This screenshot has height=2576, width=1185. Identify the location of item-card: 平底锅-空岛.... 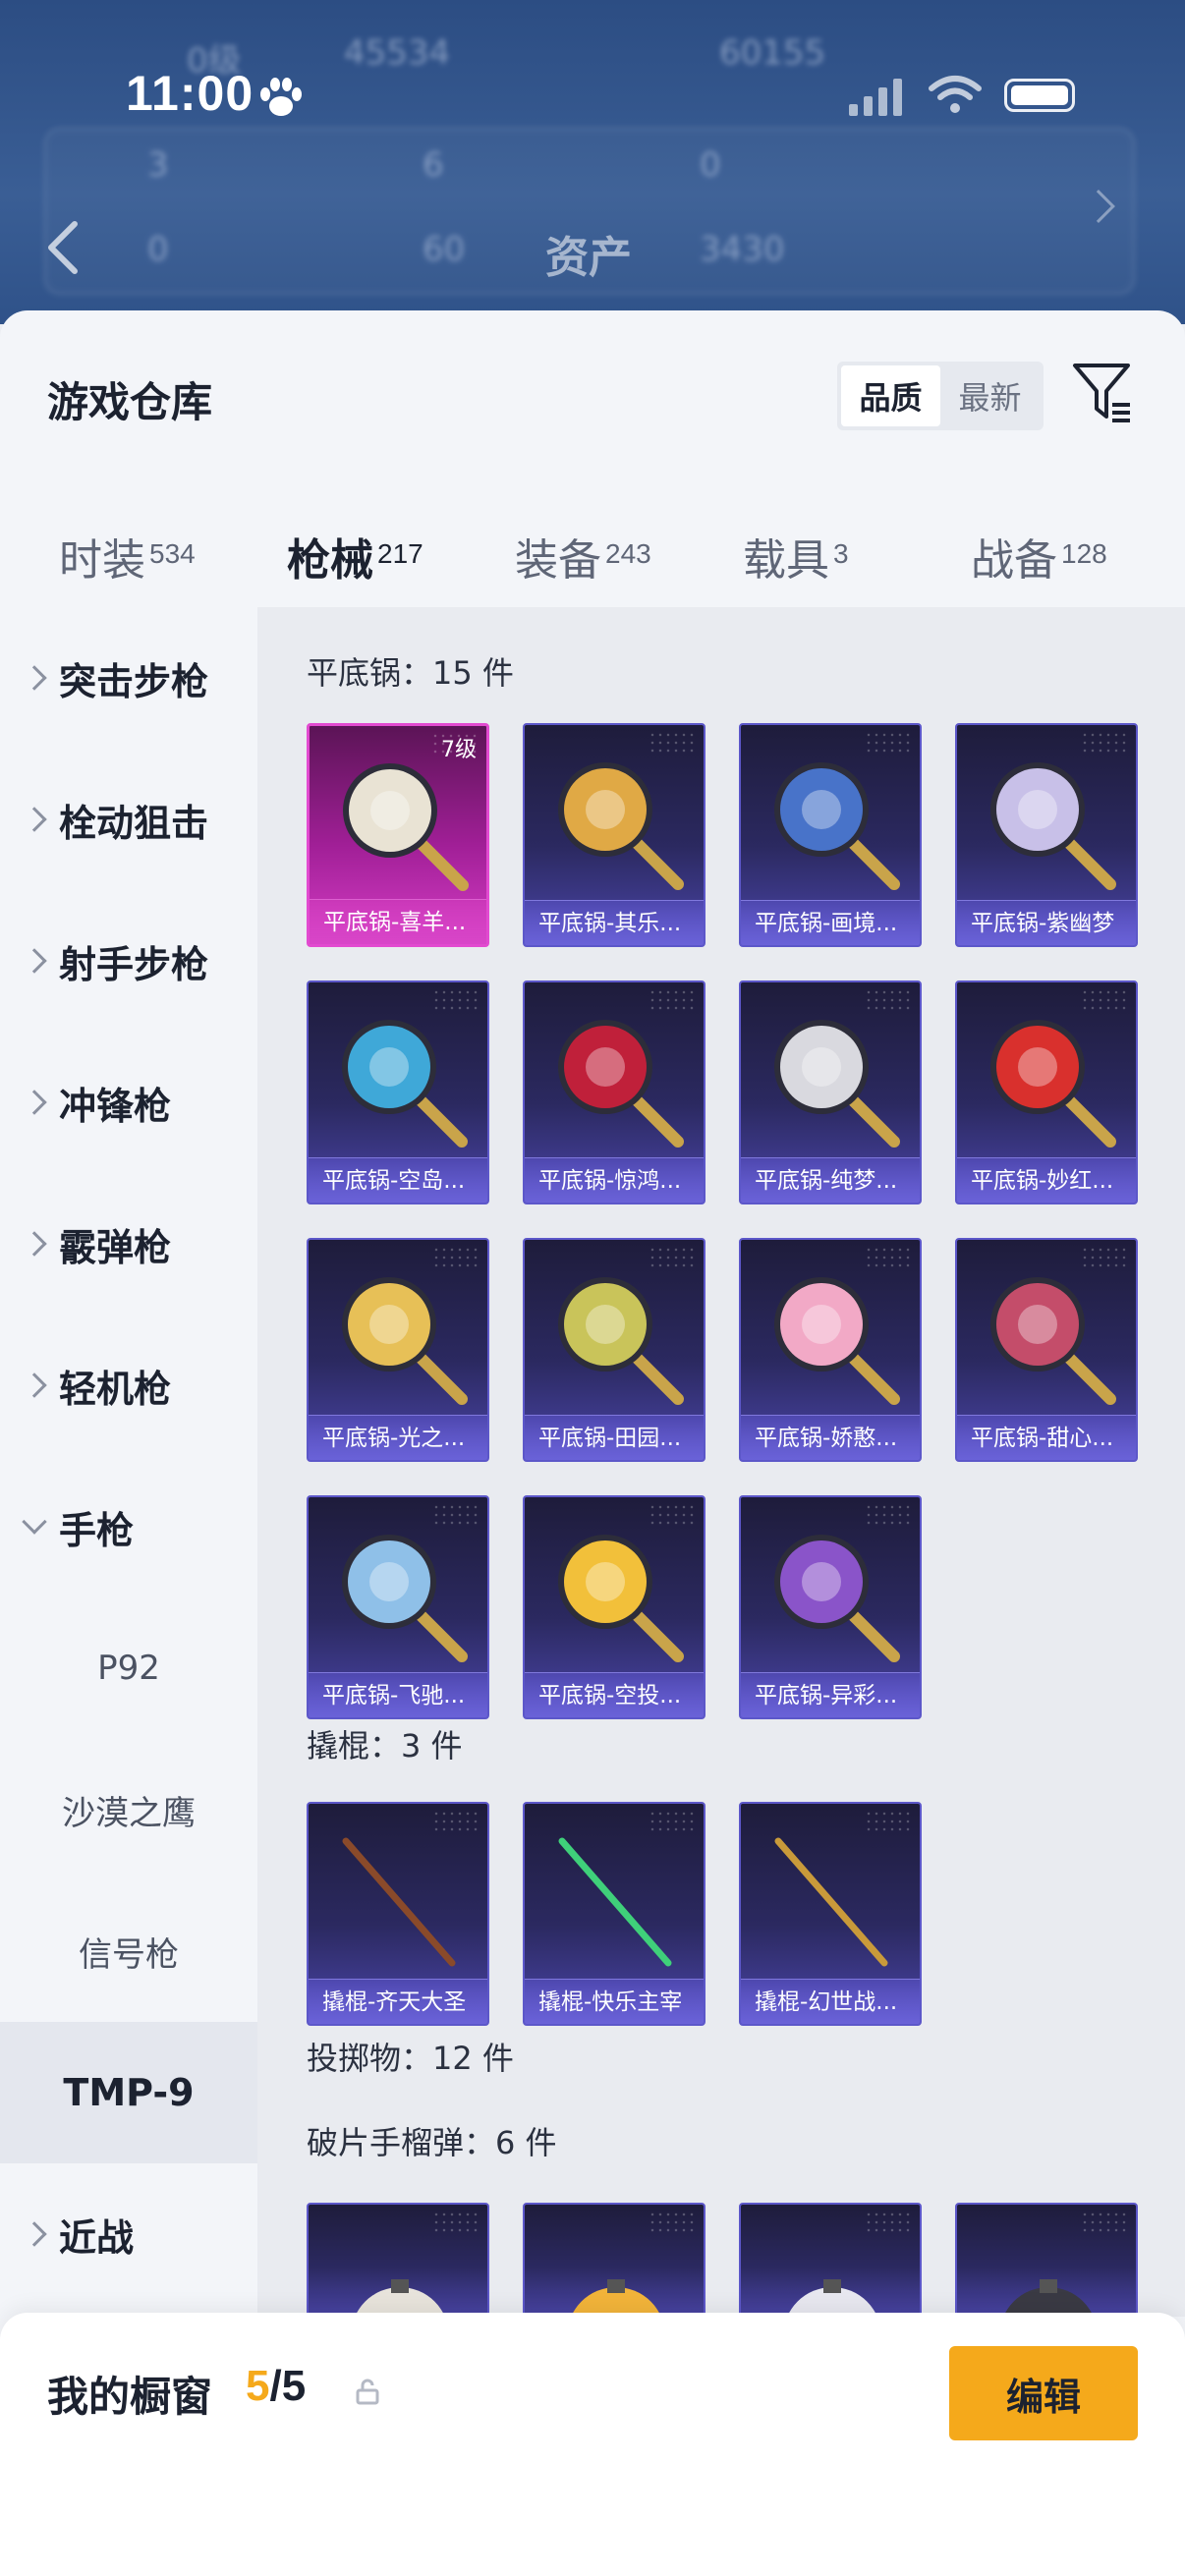
(398, 1092).